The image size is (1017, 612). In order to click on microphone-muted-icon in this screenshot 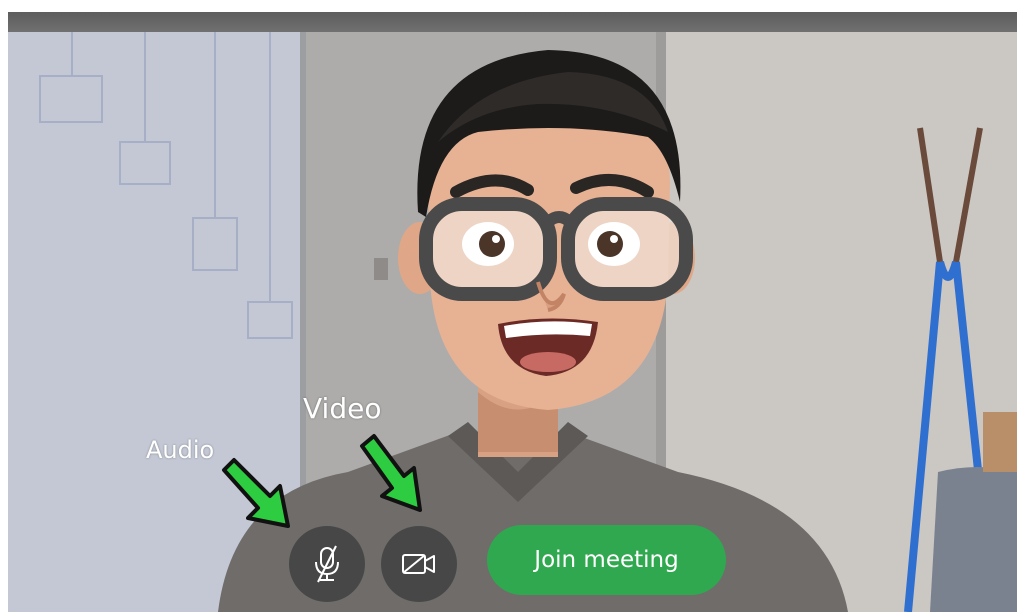, I will do `click(327, 564)`.